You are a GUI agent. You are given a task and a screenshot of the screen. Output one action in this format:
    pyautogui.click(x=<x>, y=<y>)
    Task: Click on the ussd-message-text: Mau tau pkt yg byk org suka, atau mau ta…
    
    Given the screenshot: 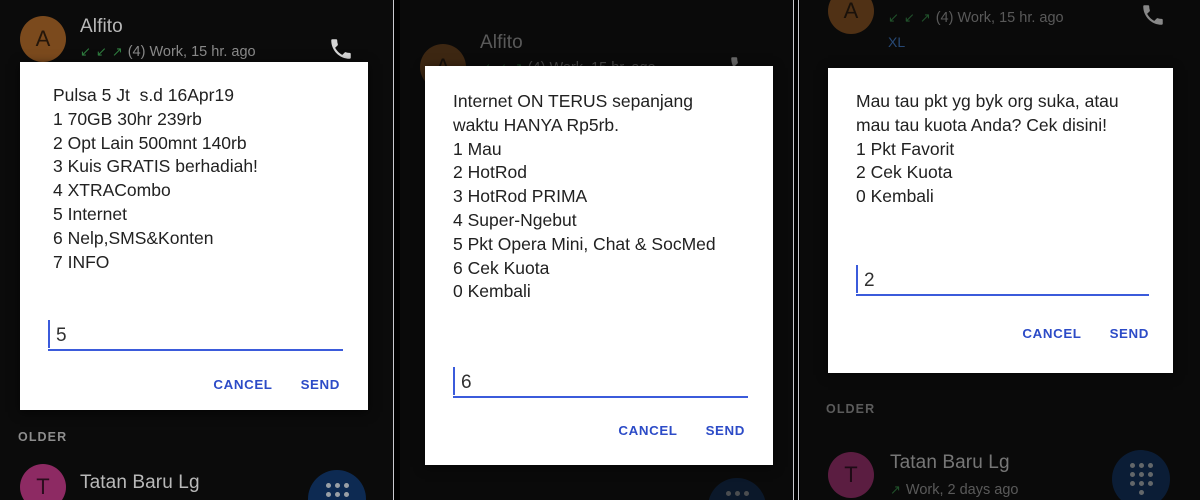 What is the action you would take?
    pyautogui.click(x=987, y=149)
    